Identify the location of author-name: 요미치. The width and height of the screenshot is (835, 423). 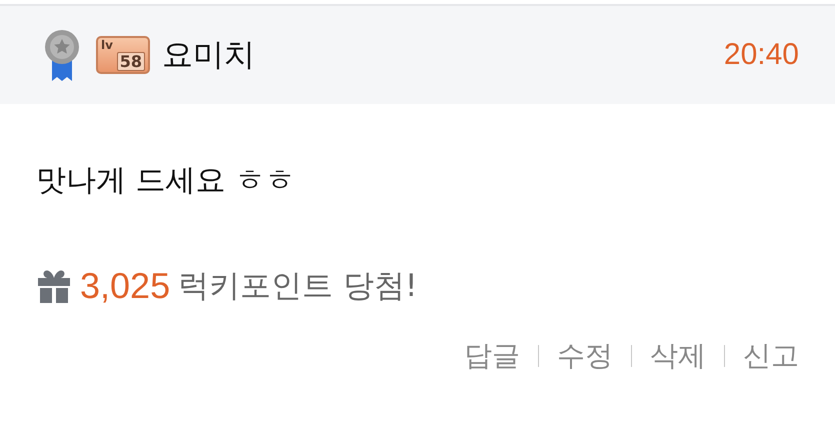
(208, 55).